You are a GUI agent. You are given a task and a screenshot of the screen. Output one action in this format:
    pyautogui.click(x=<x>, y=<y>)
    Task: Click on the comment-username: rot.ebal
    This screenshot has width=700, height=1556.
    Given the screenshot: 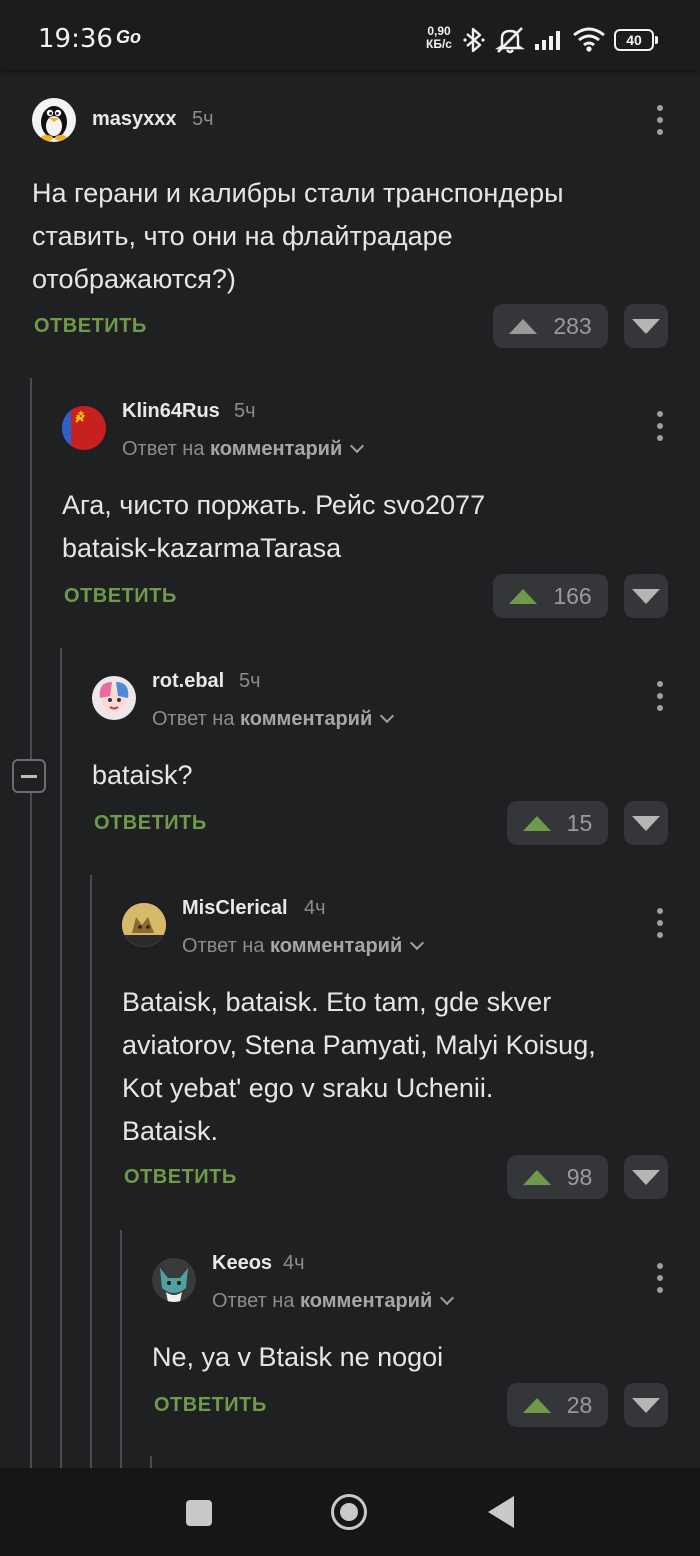 What is the action you would take?
    pyautogui.click(x=188, y=681)
    